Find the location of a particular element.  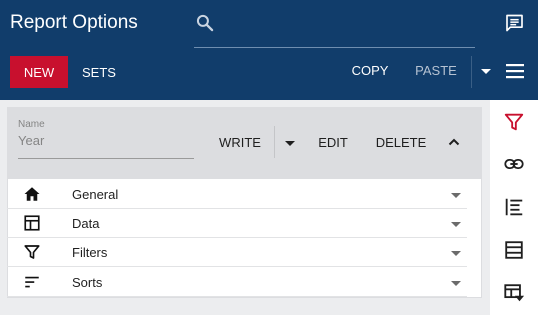

indent-list-icon is located at coordinates (514, 207).